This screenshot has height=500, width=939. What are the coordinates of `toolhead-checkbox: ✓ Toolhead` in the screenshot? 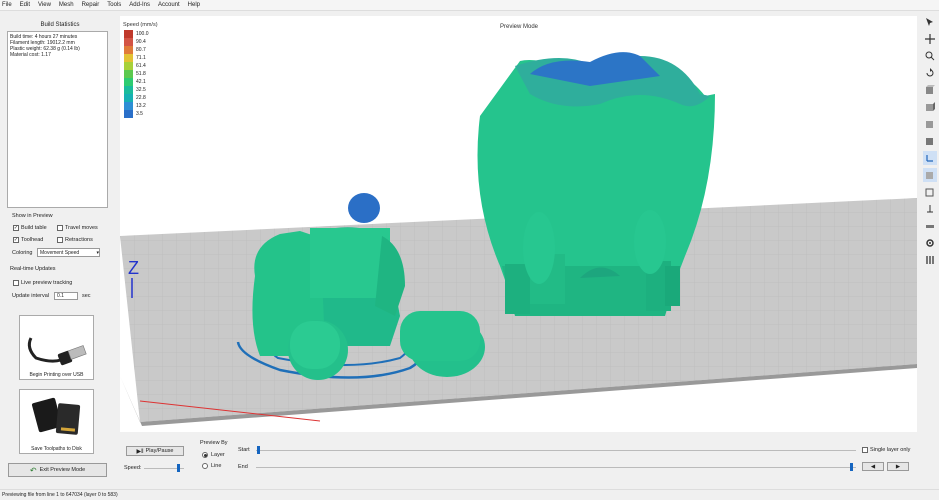 It's located at (28, 240).